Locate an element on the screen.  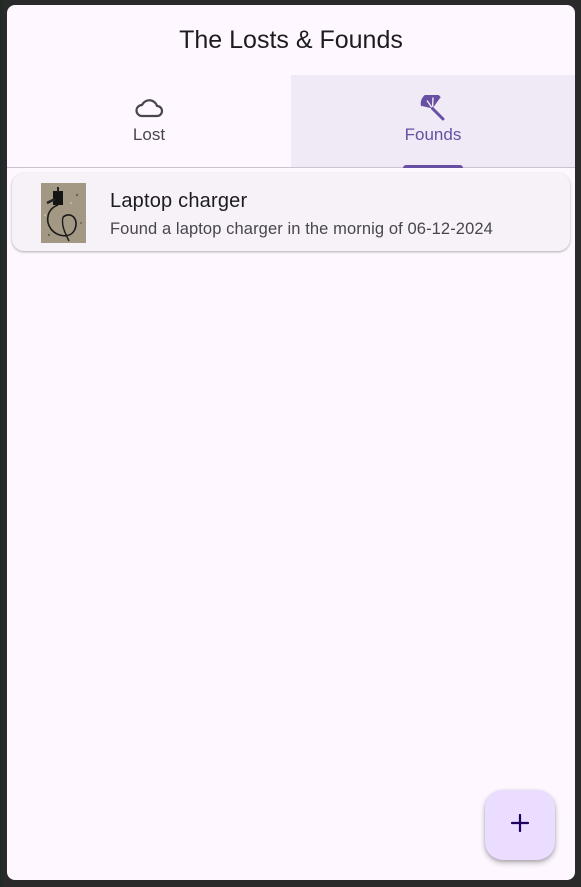
tab-bar: Lost Founds is located at coordinates (291, 121).